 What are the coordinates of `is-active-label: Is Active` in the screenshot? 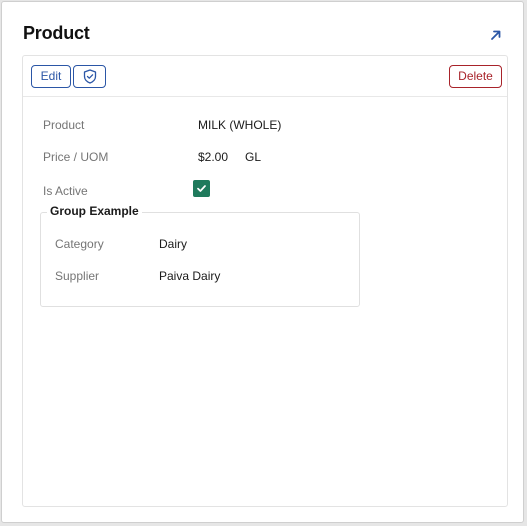 It's located at (65, 191).